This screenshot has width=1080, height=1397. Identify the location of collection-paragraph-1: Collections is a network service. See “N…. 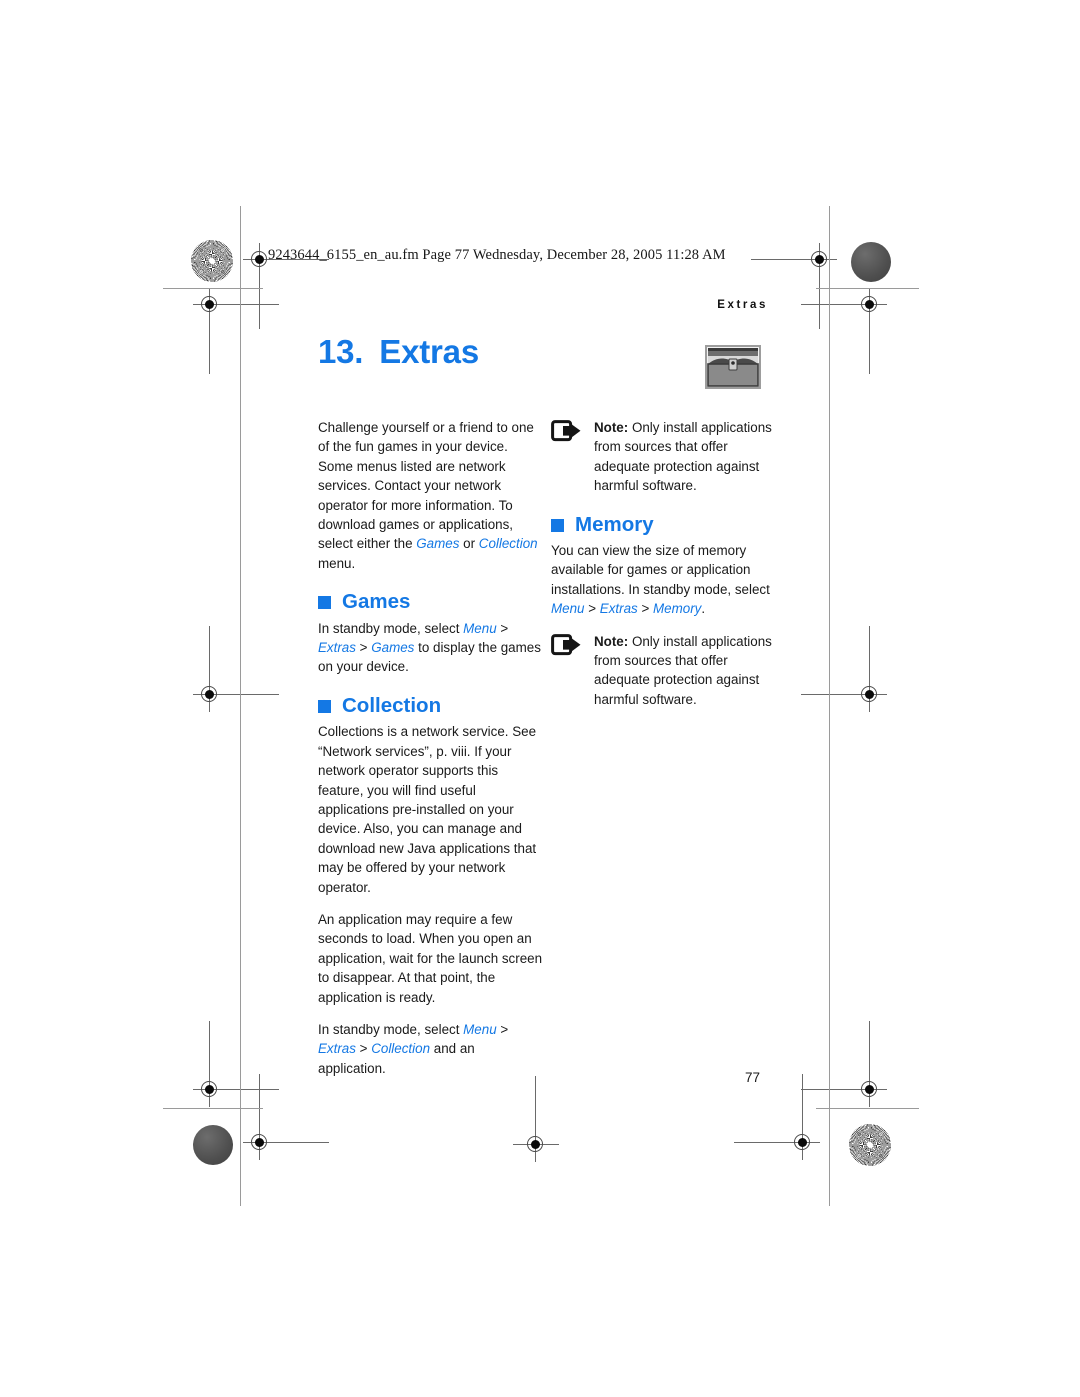
(427, 809).